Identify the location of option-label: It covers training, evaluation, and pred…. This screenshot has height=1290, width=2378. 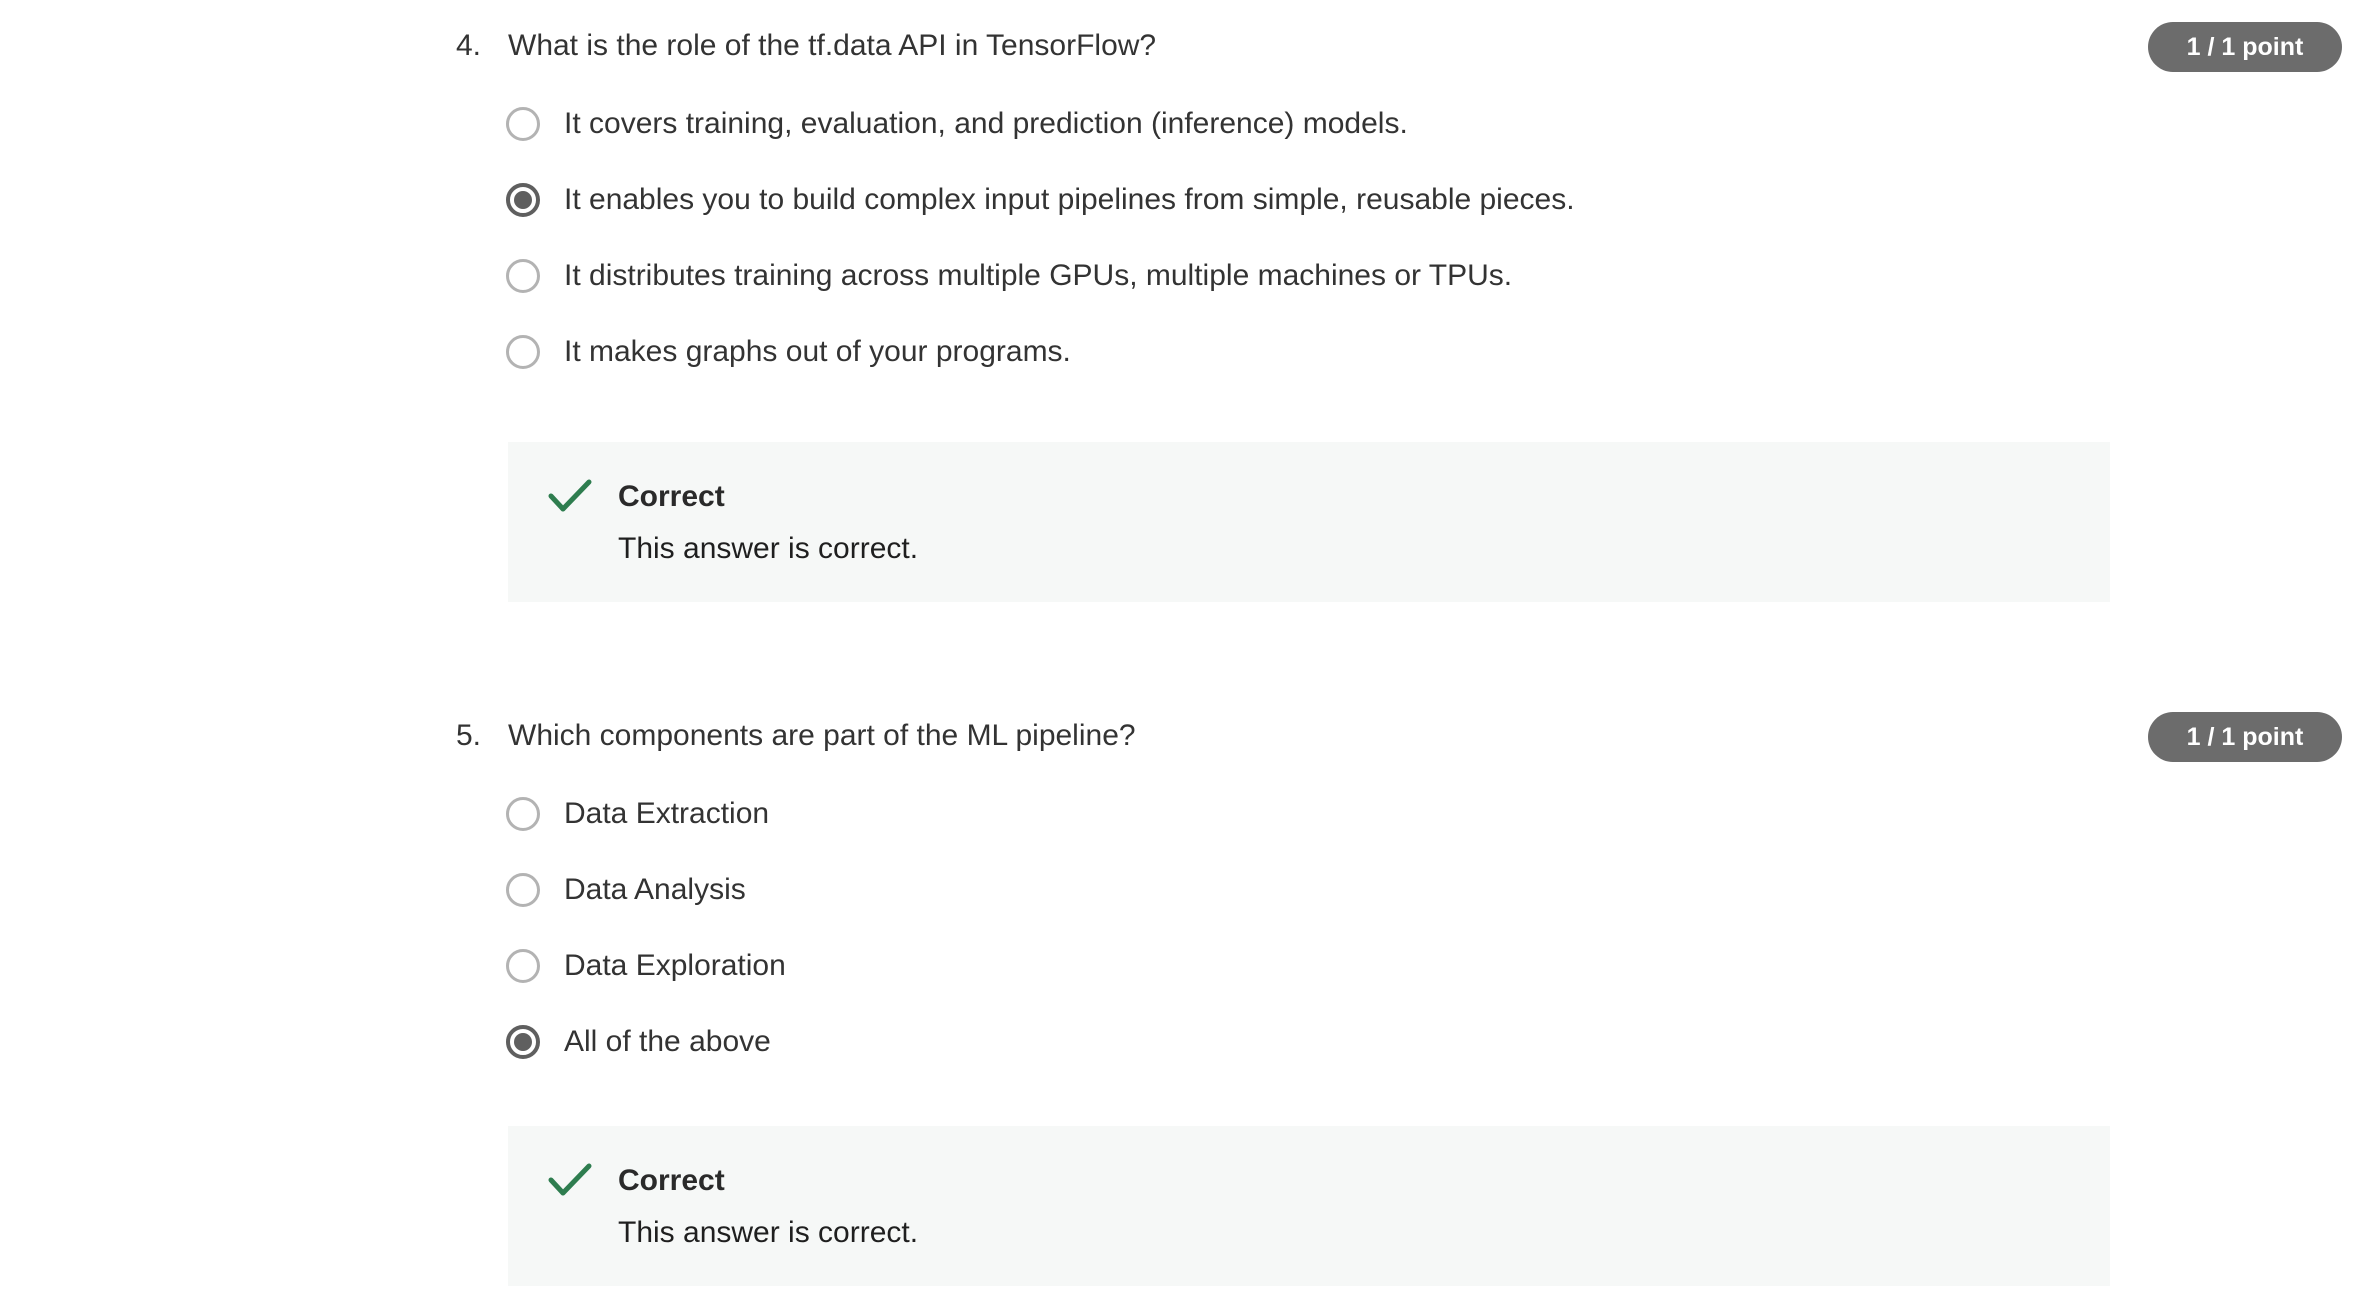
(986, 123).